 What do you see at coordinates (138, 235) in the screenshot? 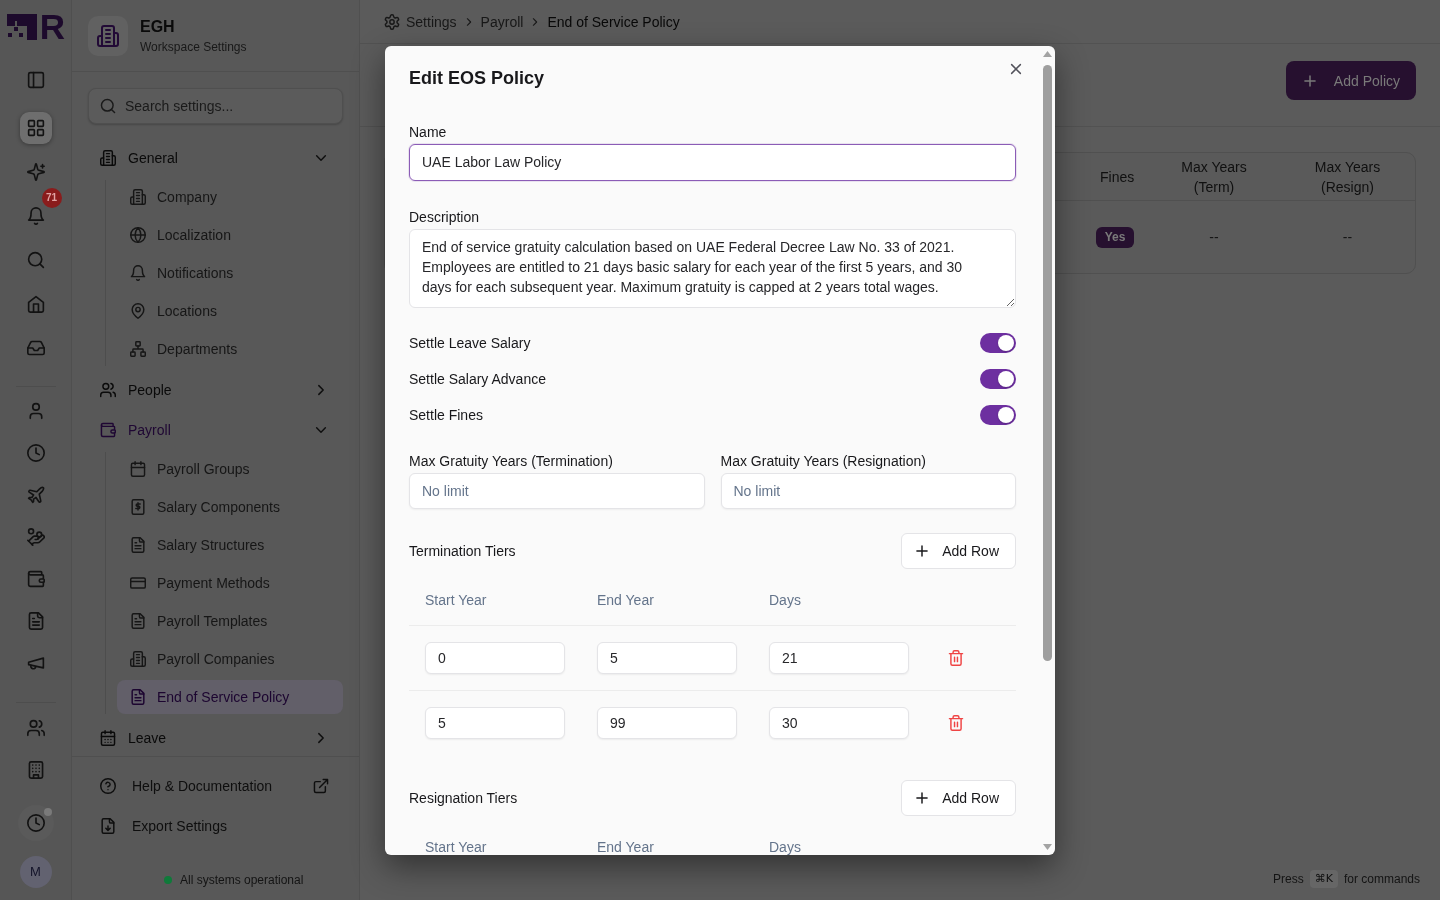
I see `globe-icon` at bounding box center [138, 235].